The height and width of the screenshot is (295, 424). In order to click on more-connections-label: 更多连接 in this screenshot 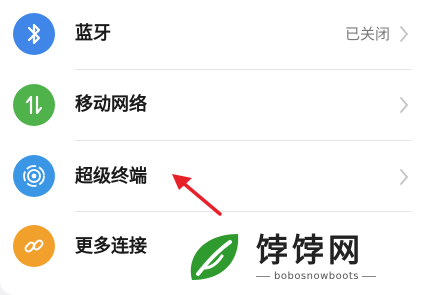, I will do `click(111, 246)`.